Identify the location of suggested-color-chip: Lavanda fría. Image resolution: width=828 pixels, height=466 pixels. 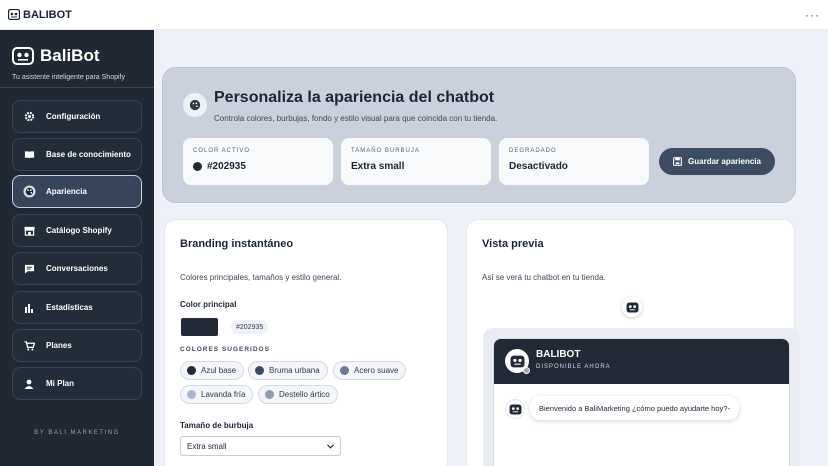
(217, 394).